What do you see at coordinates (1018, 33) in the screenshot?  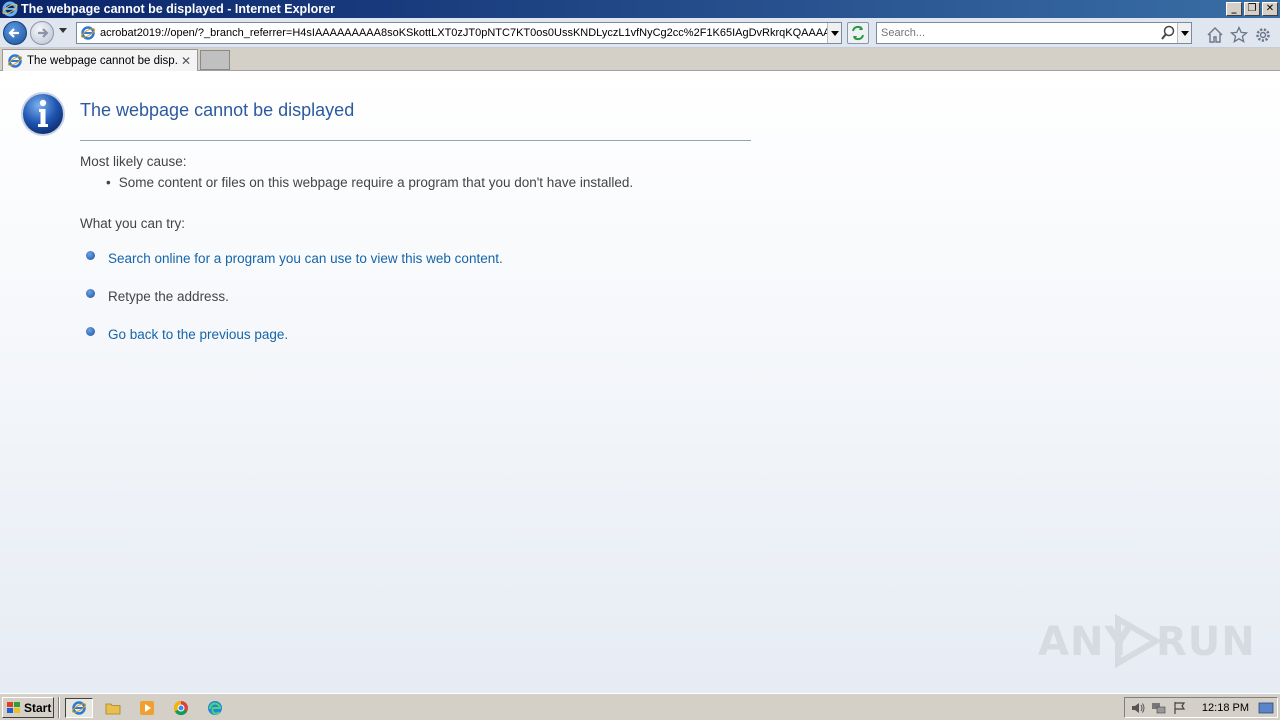 I see `search-input` at bounding box center [1018, 33].